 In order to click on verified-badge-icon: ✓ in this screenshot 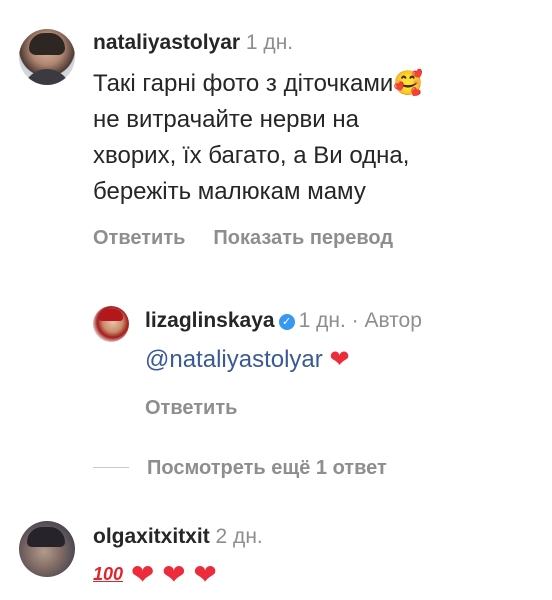, I will do `click(286, 322)`.